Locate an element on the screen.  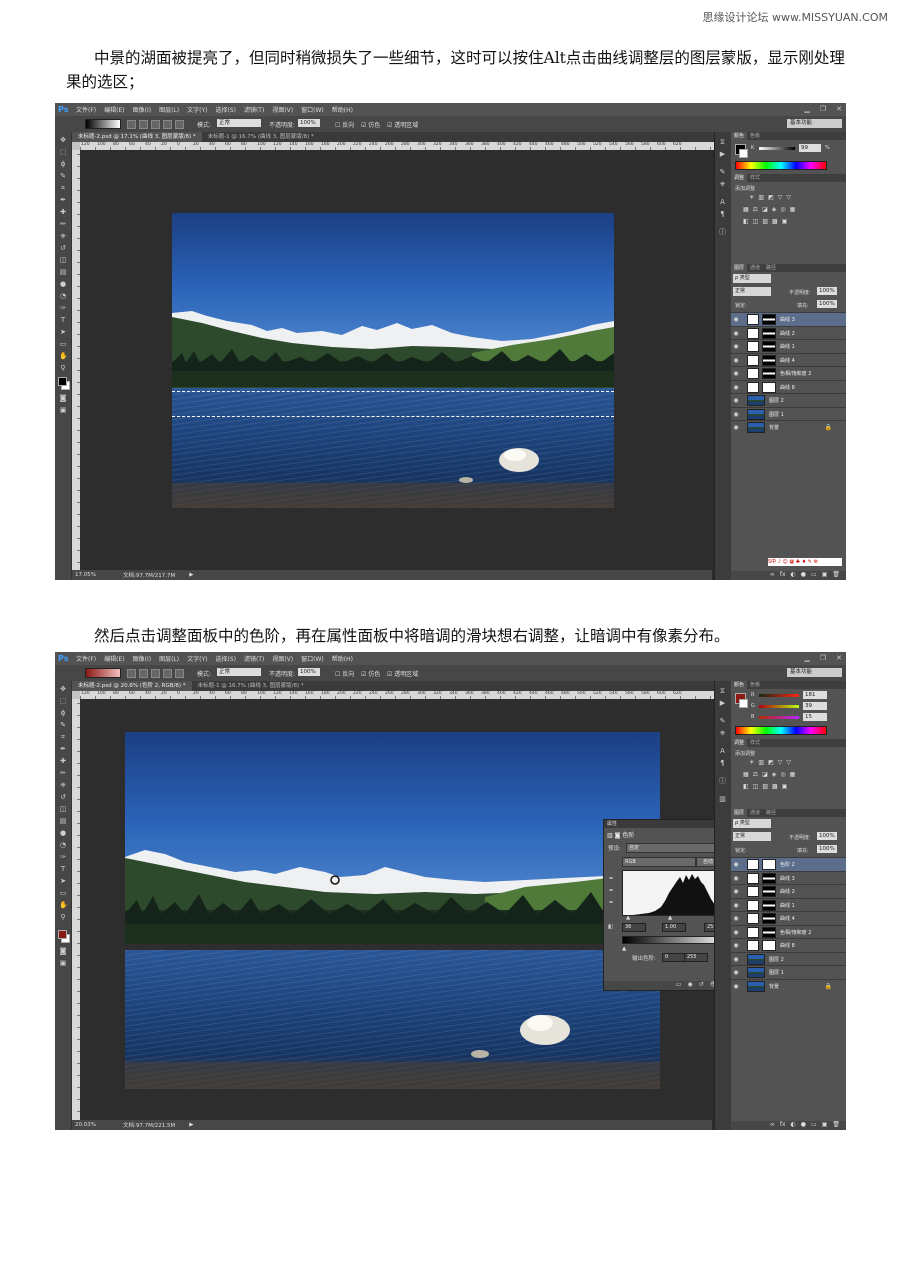
preset-select: 自定 is located at coordinates (675, 848).